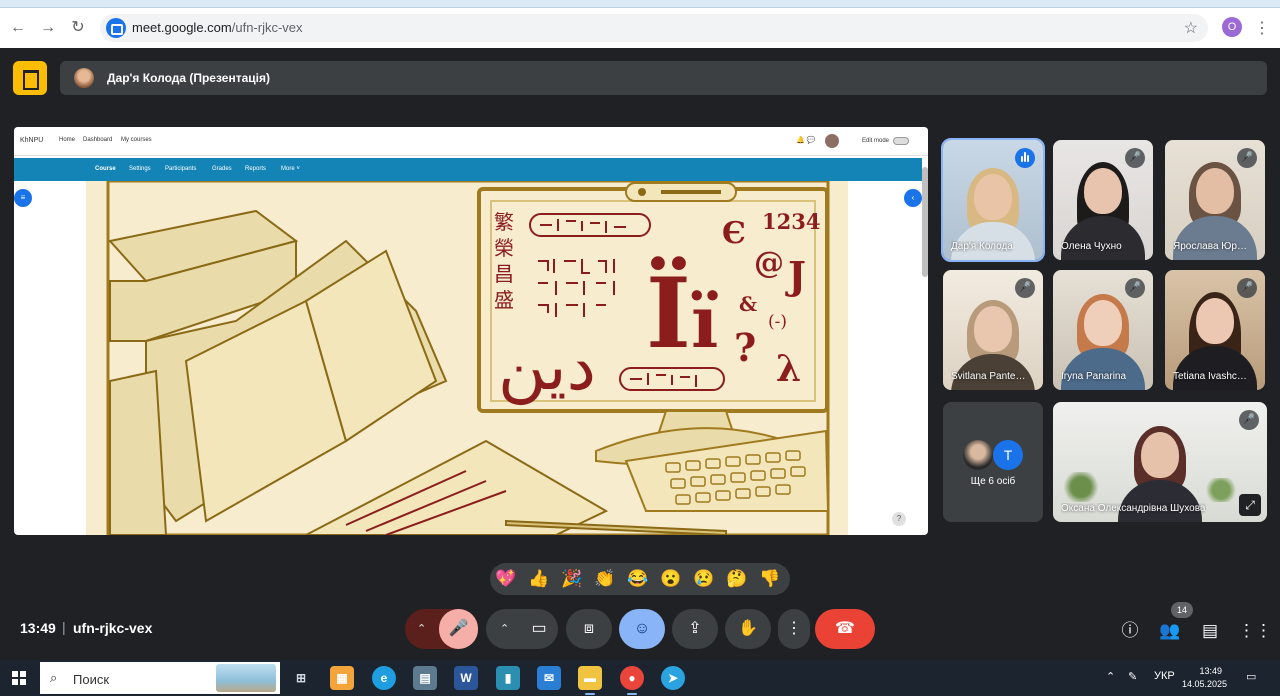  What do you see at coordinates (832, 141) in the screenshot?
I see `site-user-avatar` at bounding box center [832, 141].